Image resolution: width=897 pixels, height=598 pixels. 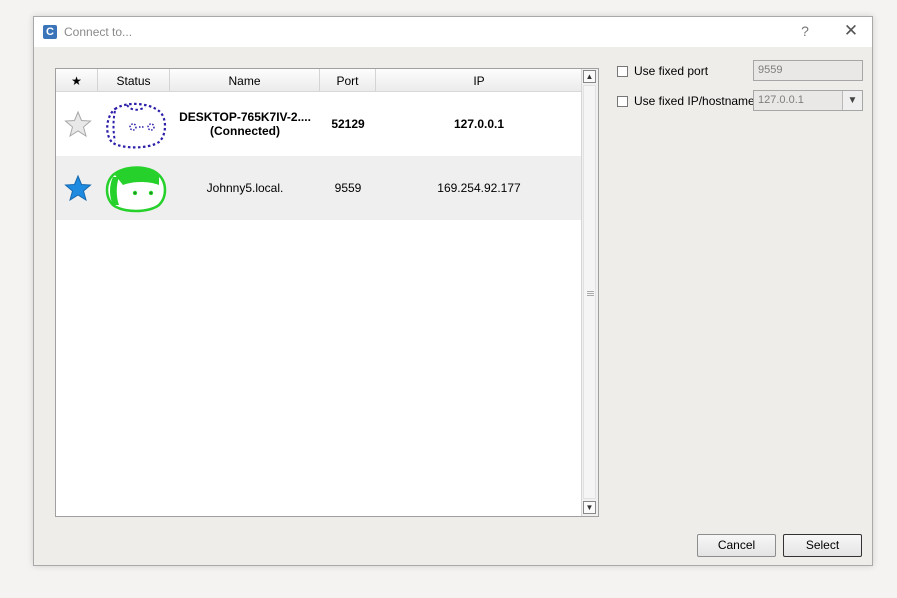 I want to click on select-button: Select, so click(x=822, y=545).